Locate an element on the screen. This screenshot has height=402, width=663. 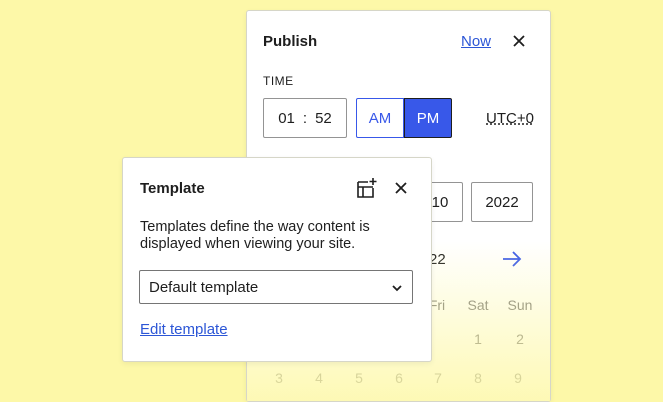
weekday-sun: Sun is located at coordinates (520, 305).